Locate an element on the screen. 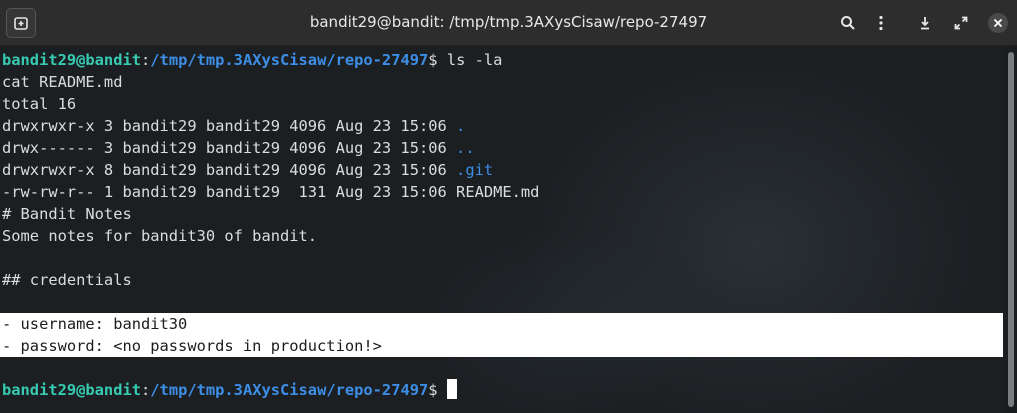 This screenshot has width=1017, height=413. search-icon is located at coordinates (848, 23).